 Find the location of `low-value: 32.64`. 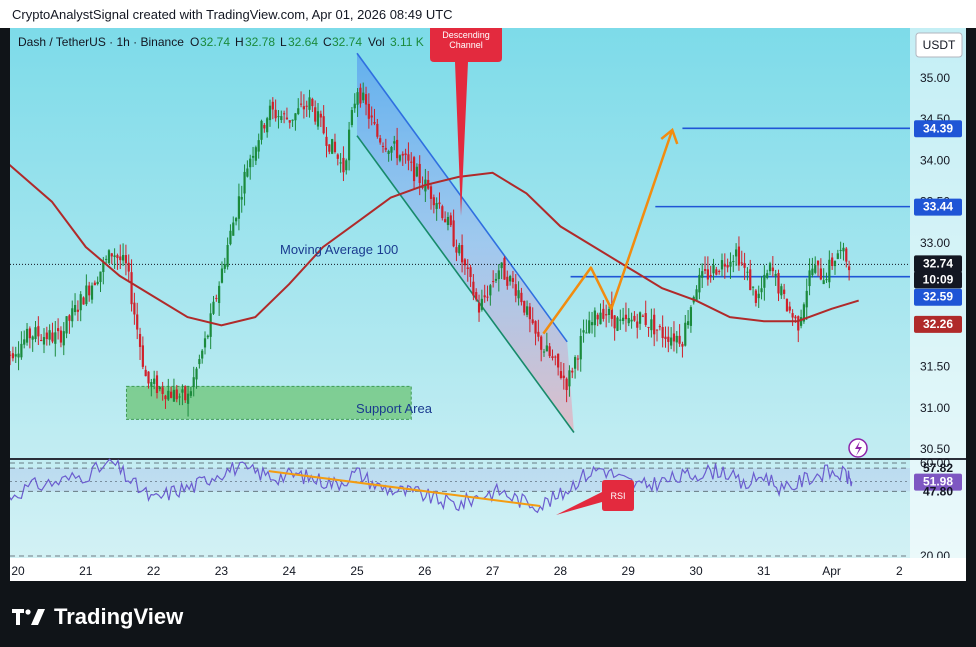

low-value: 32.64 is located at coordinates (303, 42).